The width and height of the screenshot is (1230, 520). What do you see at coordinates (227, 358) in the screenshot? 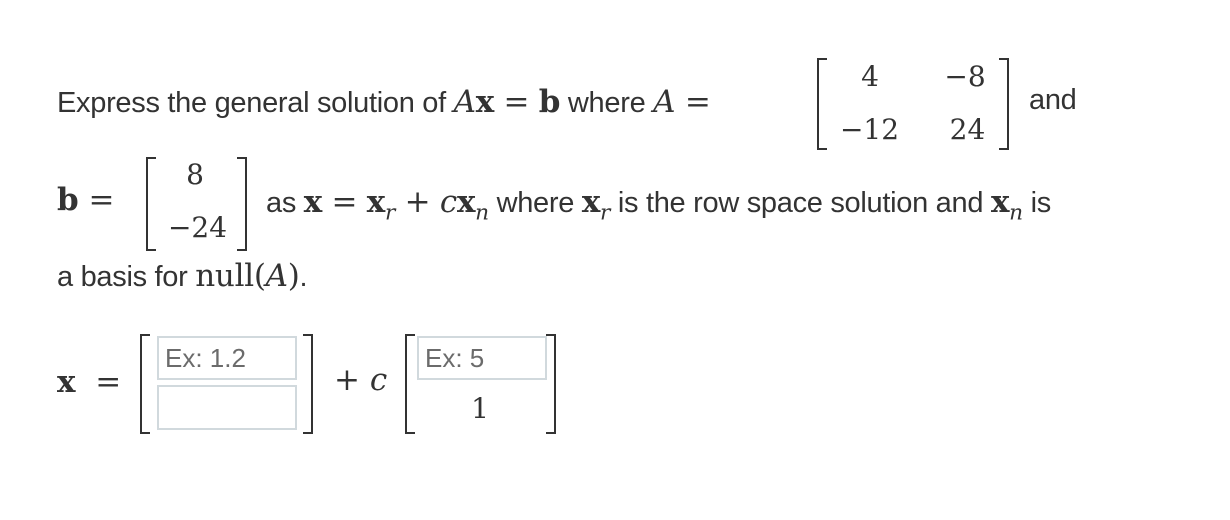
I see `xr-component-1-input` at bounding box center [227, 358].